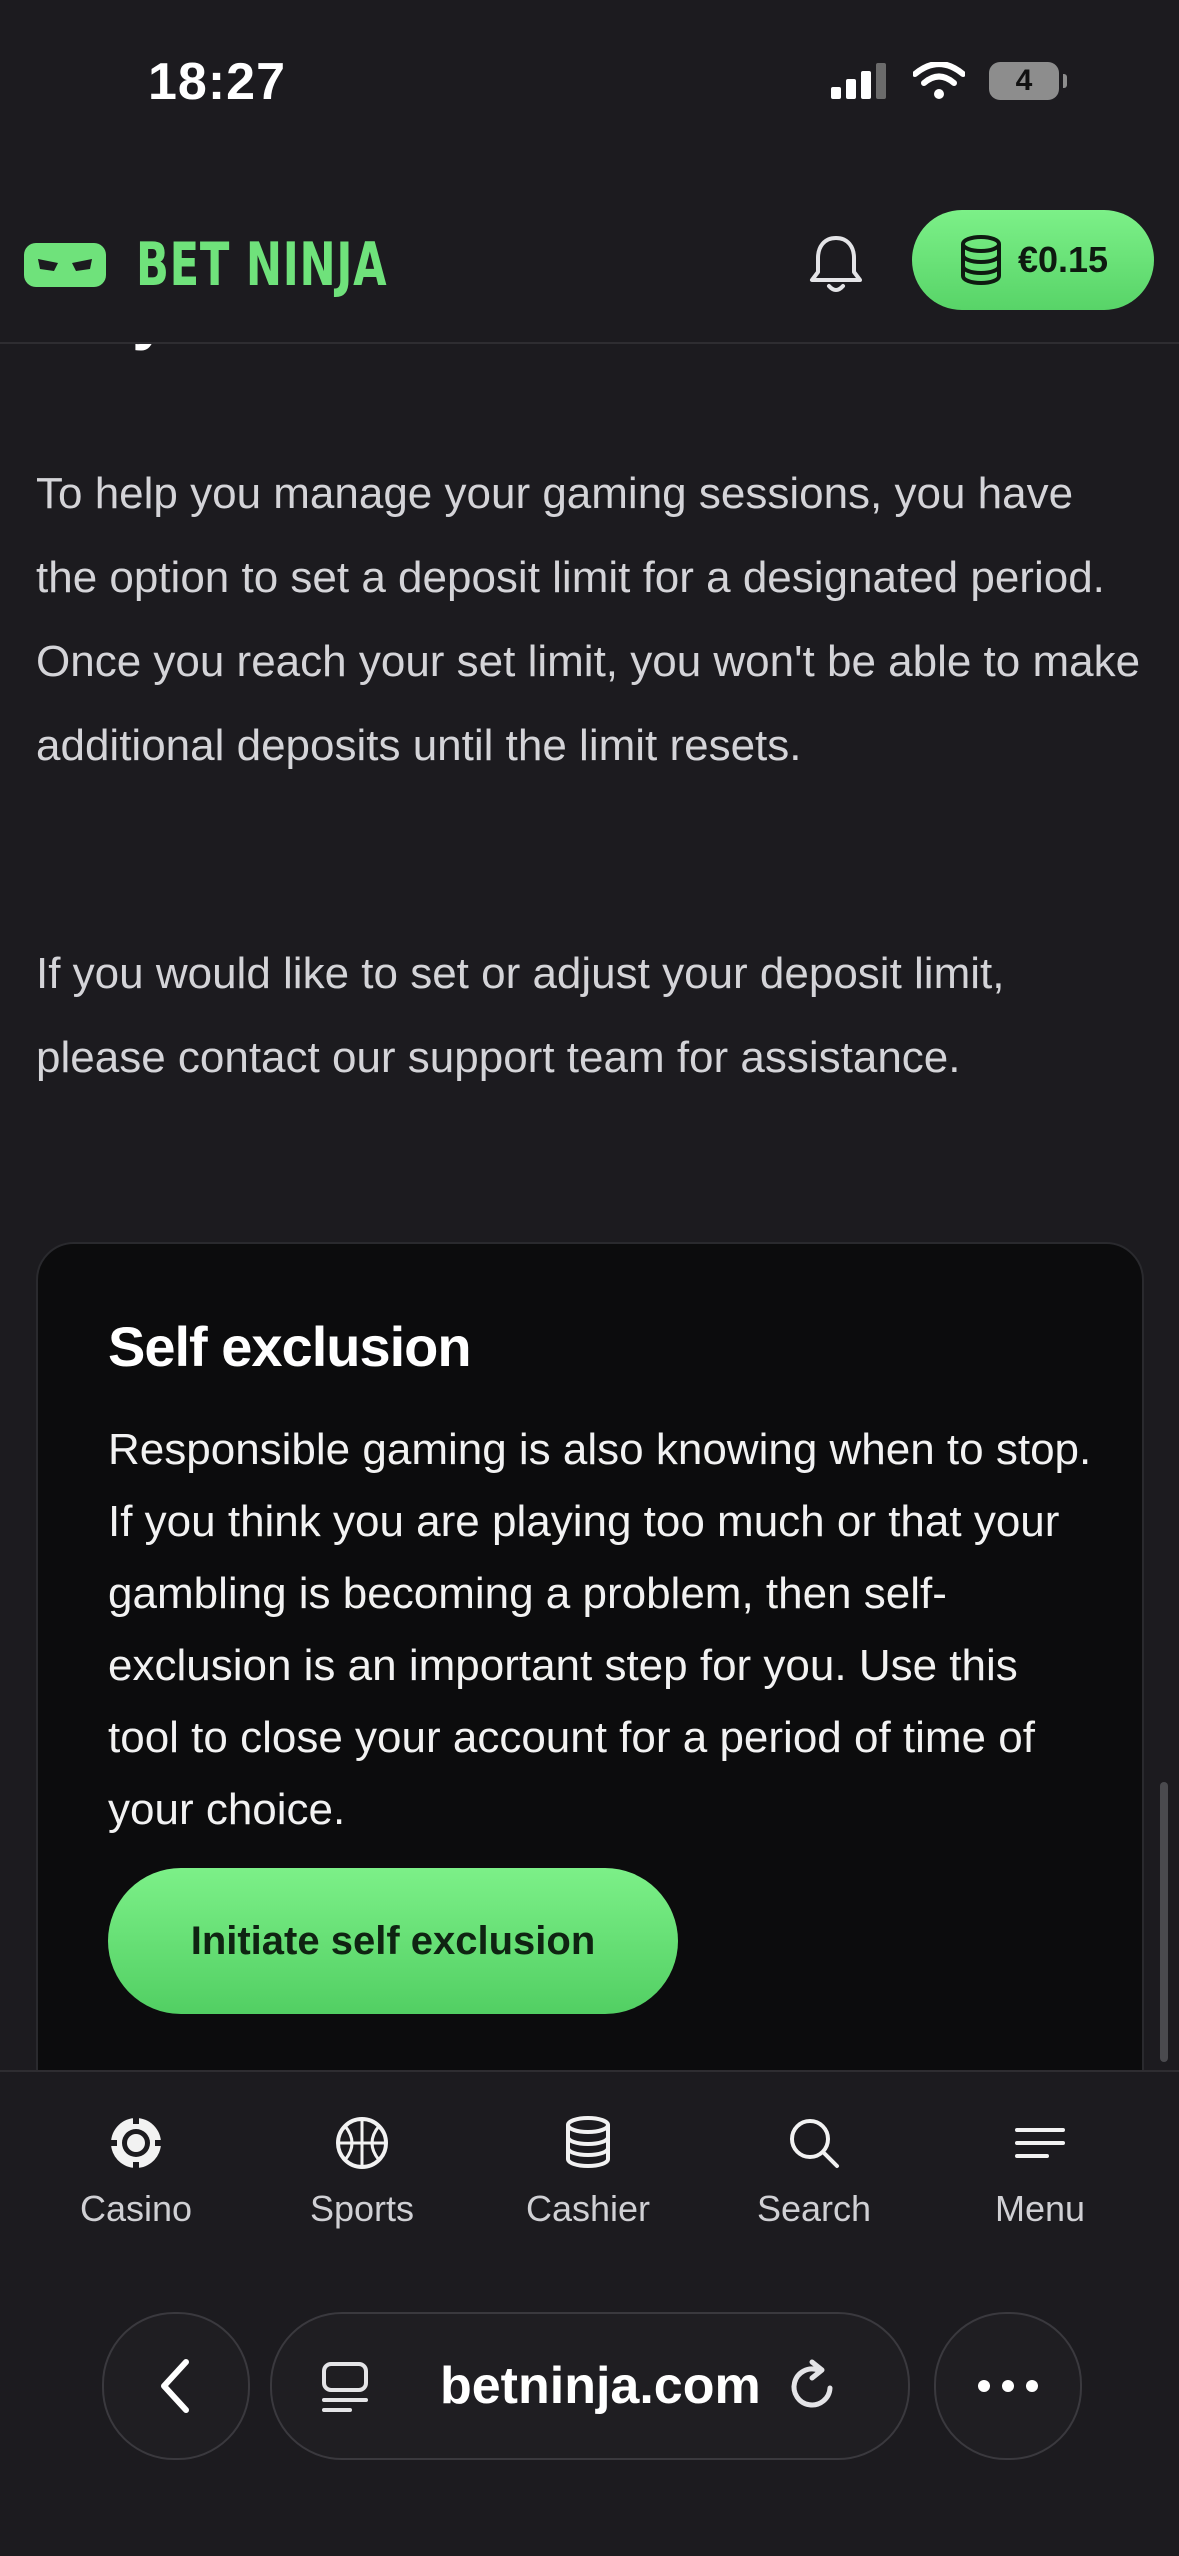  What do you see at coordinates (65, 265) in the screenshot?
I see `ninja-mask-icon` at bounding box center [65, 265].